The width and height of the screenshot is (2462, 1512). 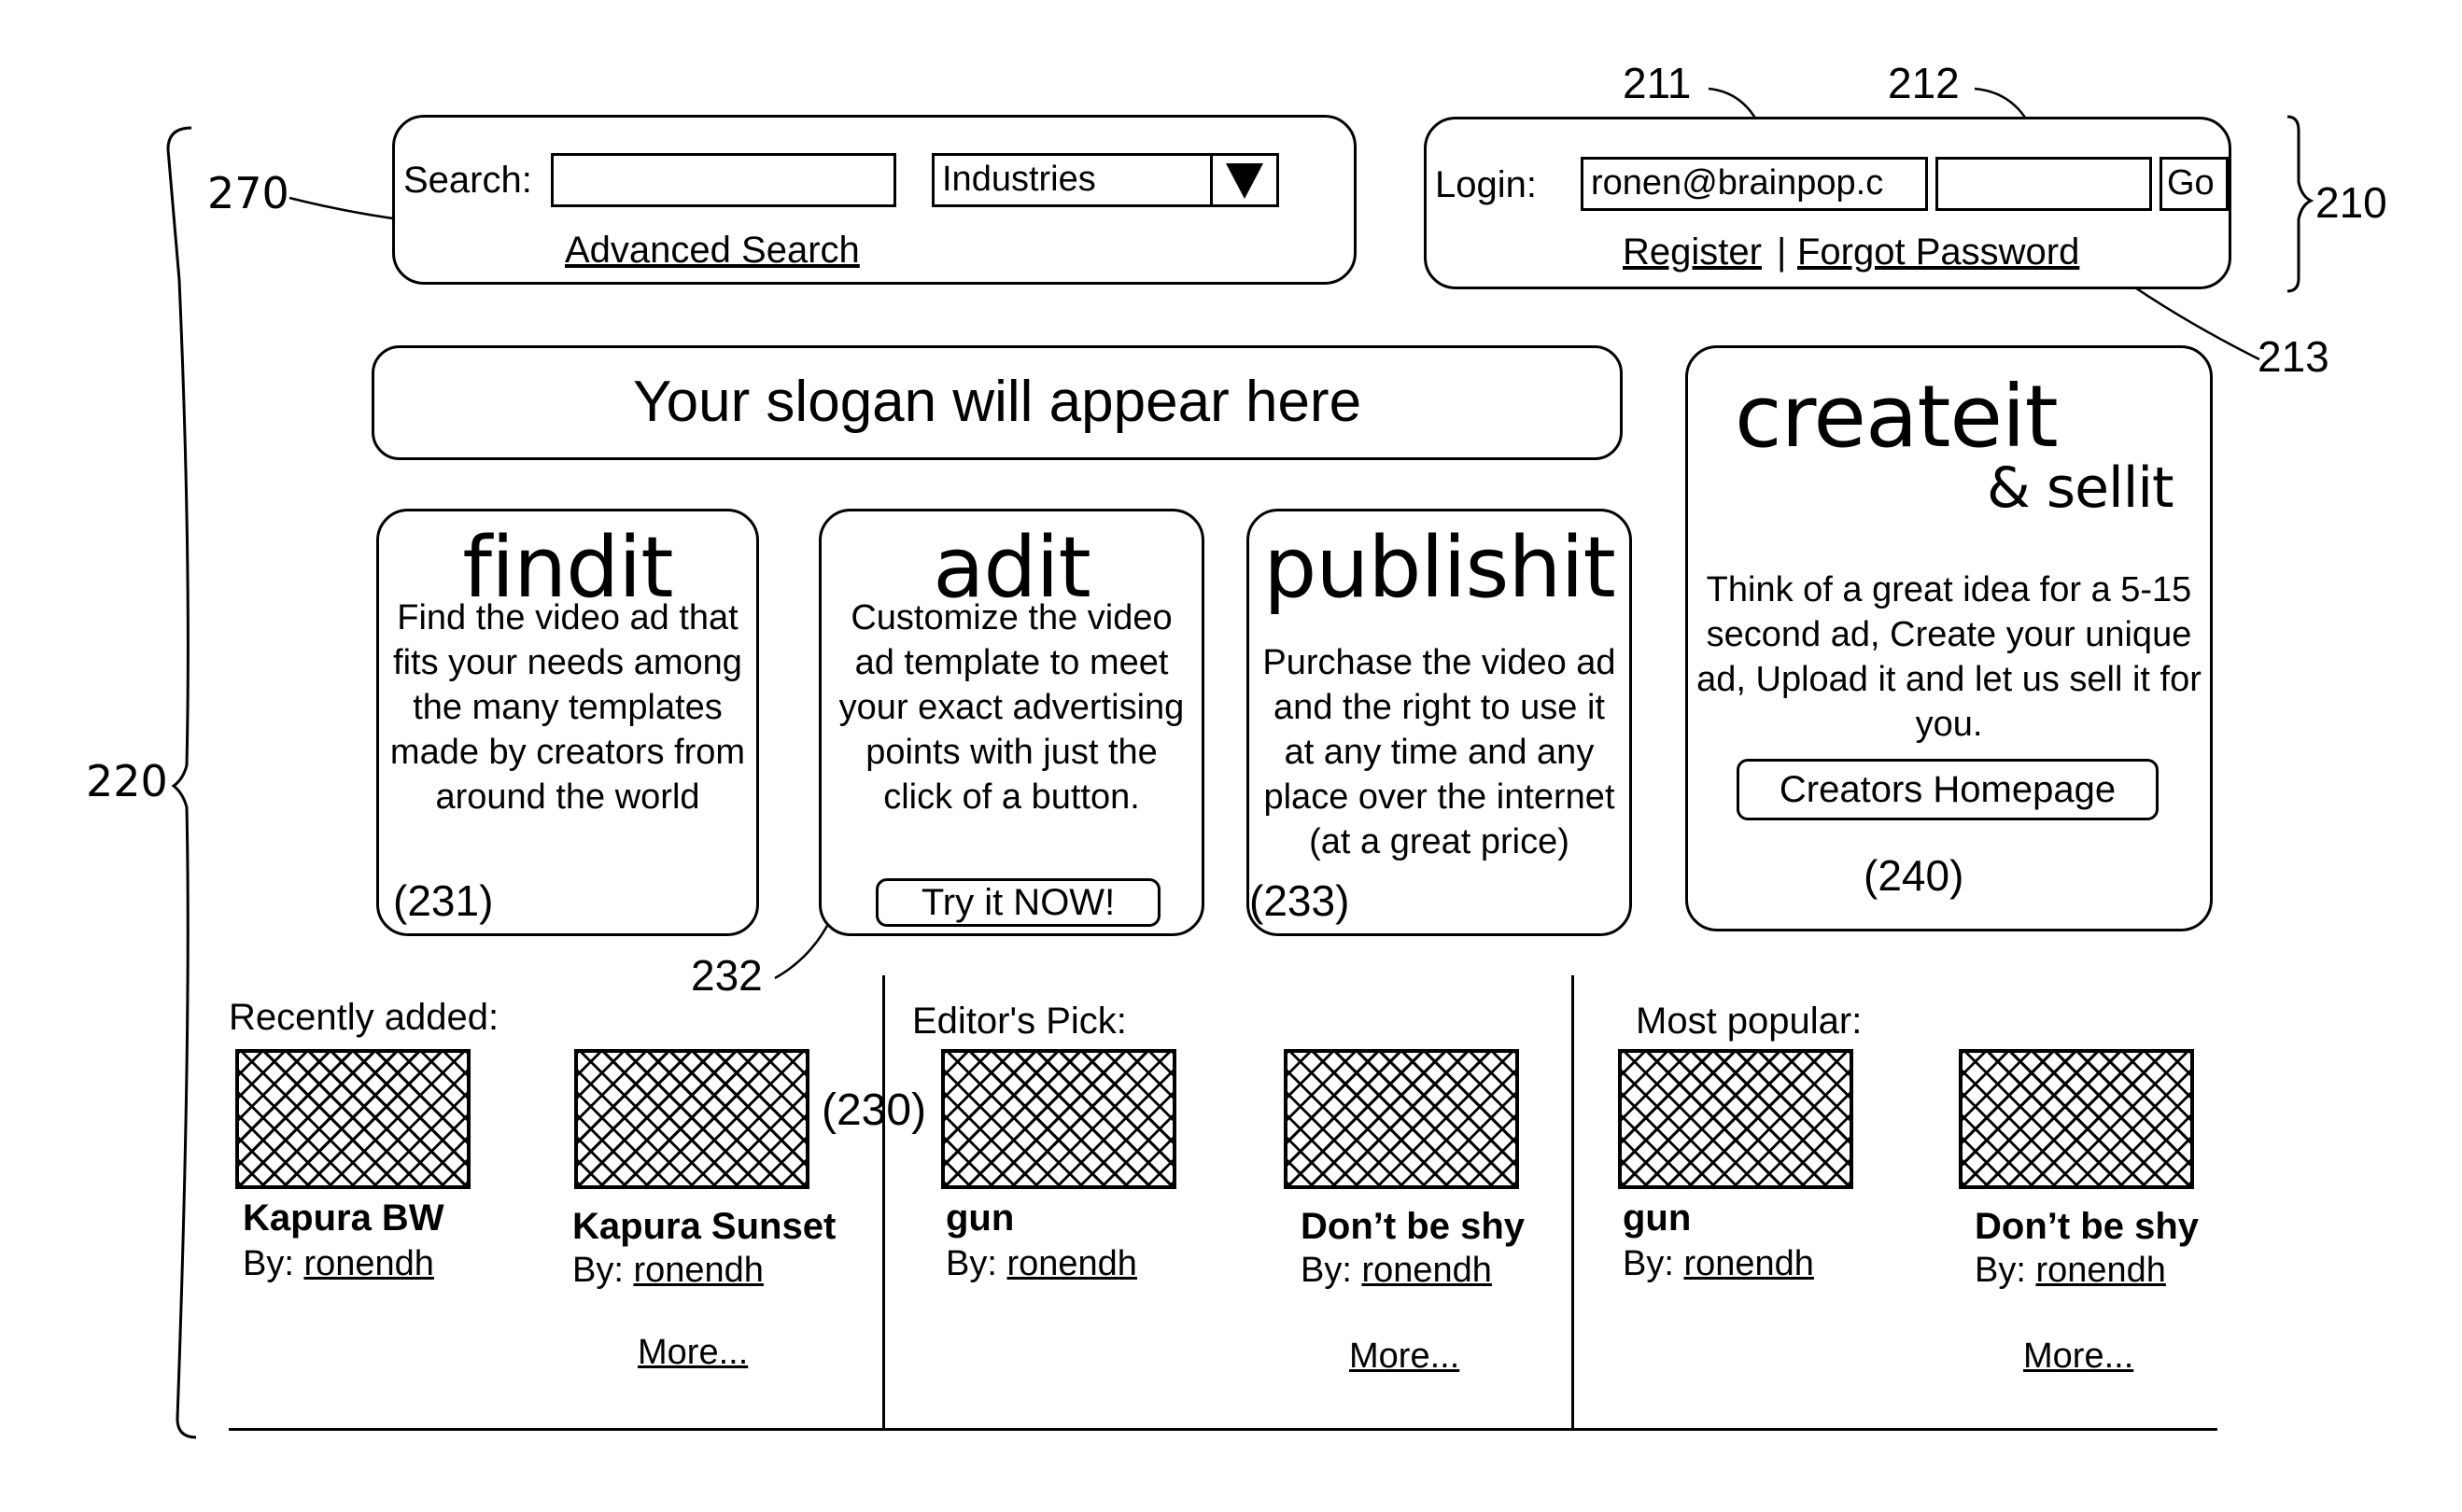 What do you see at coordinates (467, 180) in the screenshot?
I see `search-label: Search:` at bounding box center [467, 180].